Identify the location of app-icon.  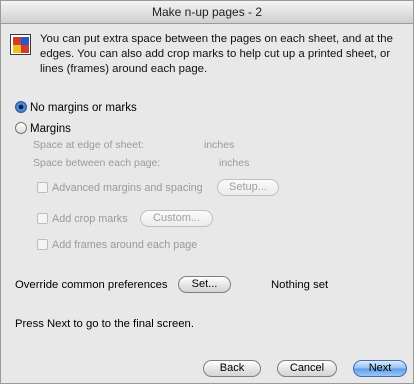
(20, 44).